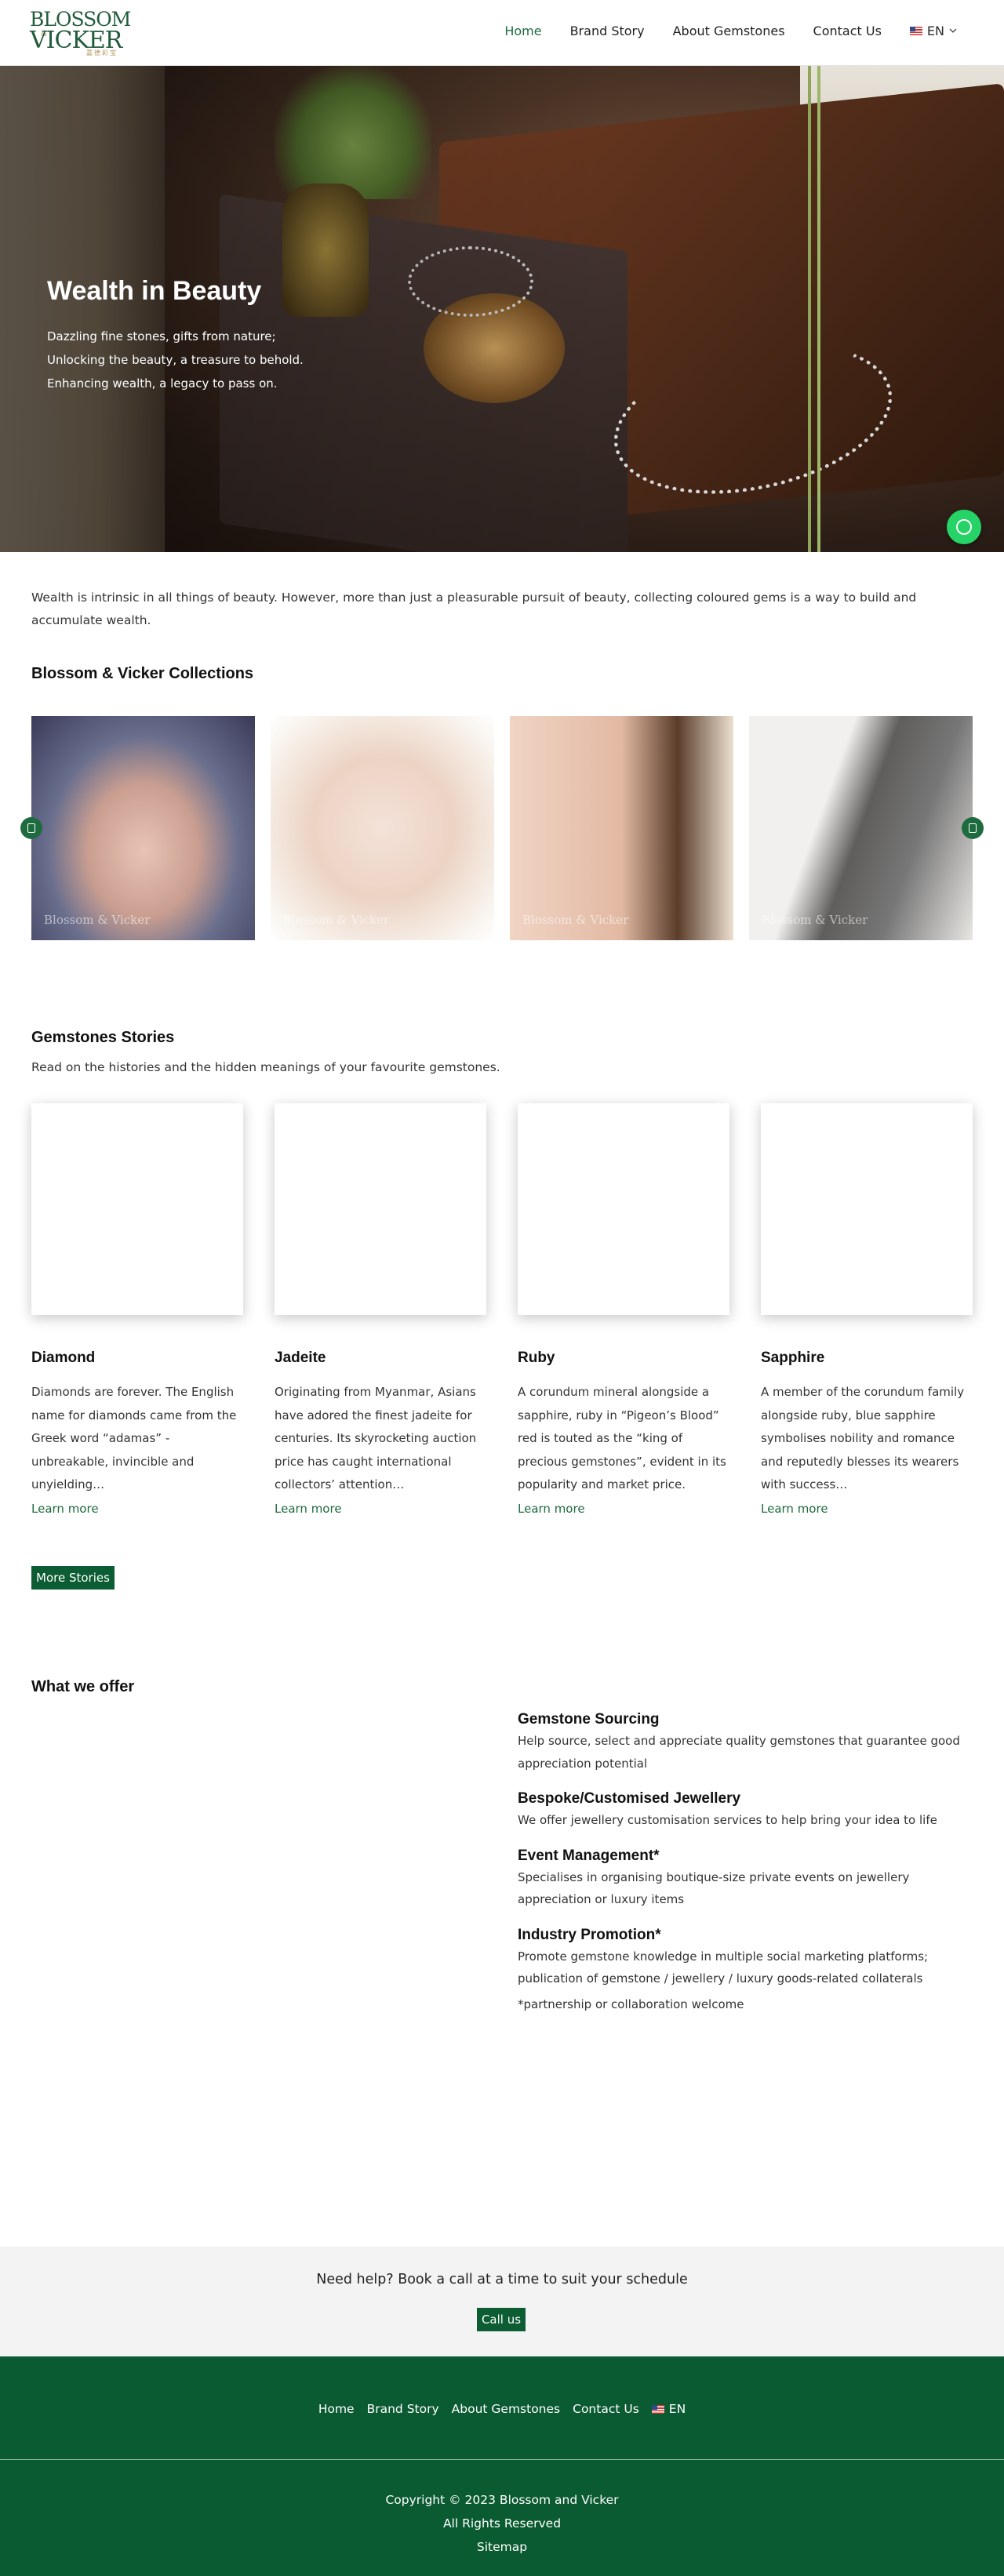 The height and width of the screenshot is (2576, 1004). I want to click on whatsapp-icon, so click(964, 527).